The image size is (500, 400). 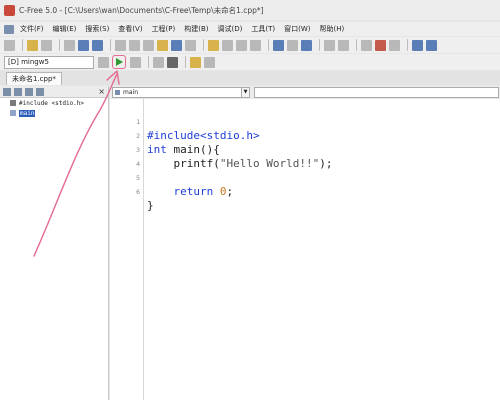 What do you see at coordinates (227, 45) in the screenshot?
I see `find-next-icon` at bounding box center [227, 45].